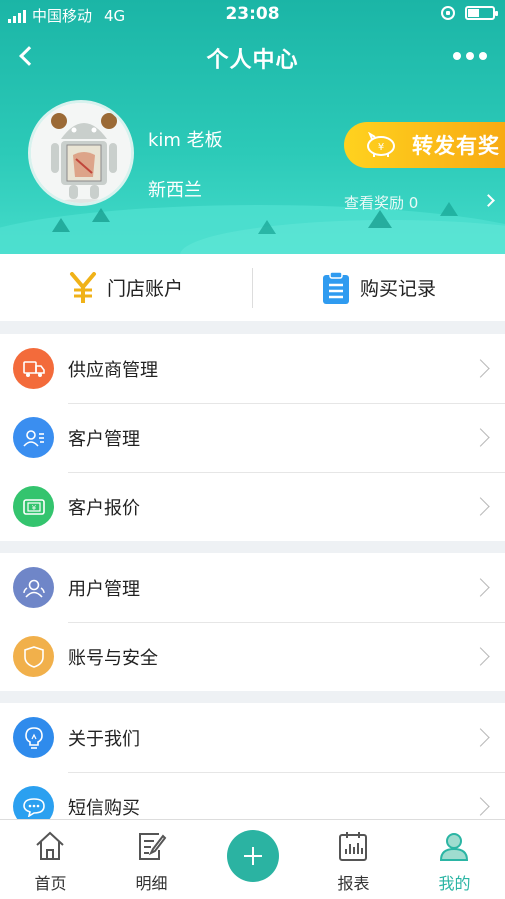 The width and height of the screenshot is (505, 899). Describe the element at coordinates (33, 437) in the screenshot. I see `customers-icon` at that location.